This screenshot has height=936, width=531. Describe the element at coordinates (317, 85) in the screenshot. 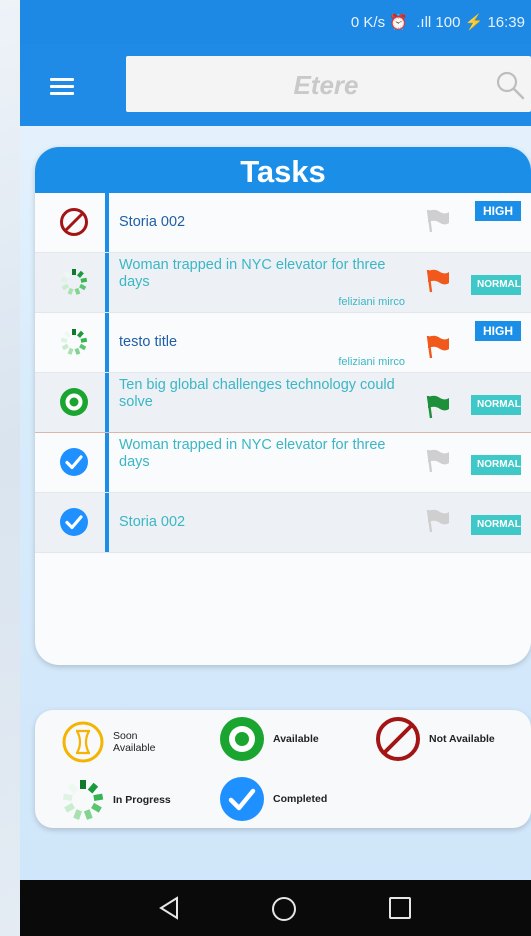

I see `search-input` at that location.